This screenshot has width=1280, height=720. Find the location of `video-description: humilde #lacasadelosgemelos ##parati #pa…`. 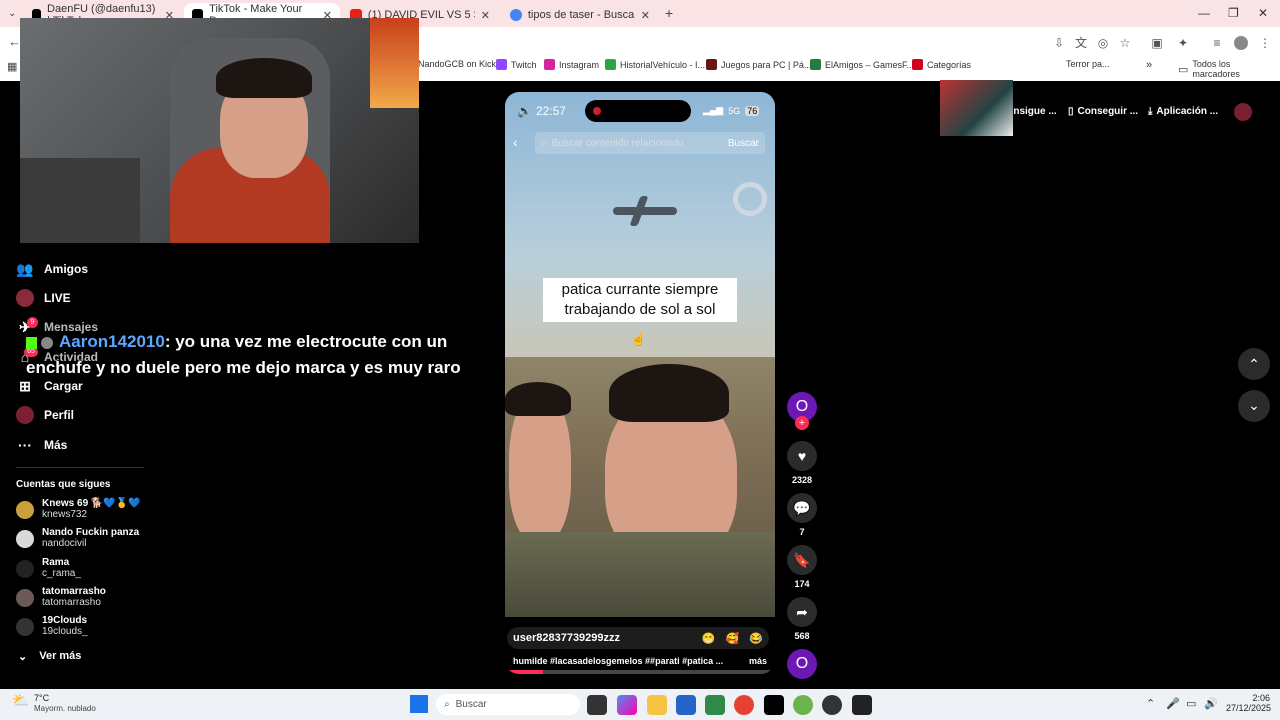

video-description: humilde #lacasadelosgemelos ##parati #pa… is located at coordinates (640, 661).